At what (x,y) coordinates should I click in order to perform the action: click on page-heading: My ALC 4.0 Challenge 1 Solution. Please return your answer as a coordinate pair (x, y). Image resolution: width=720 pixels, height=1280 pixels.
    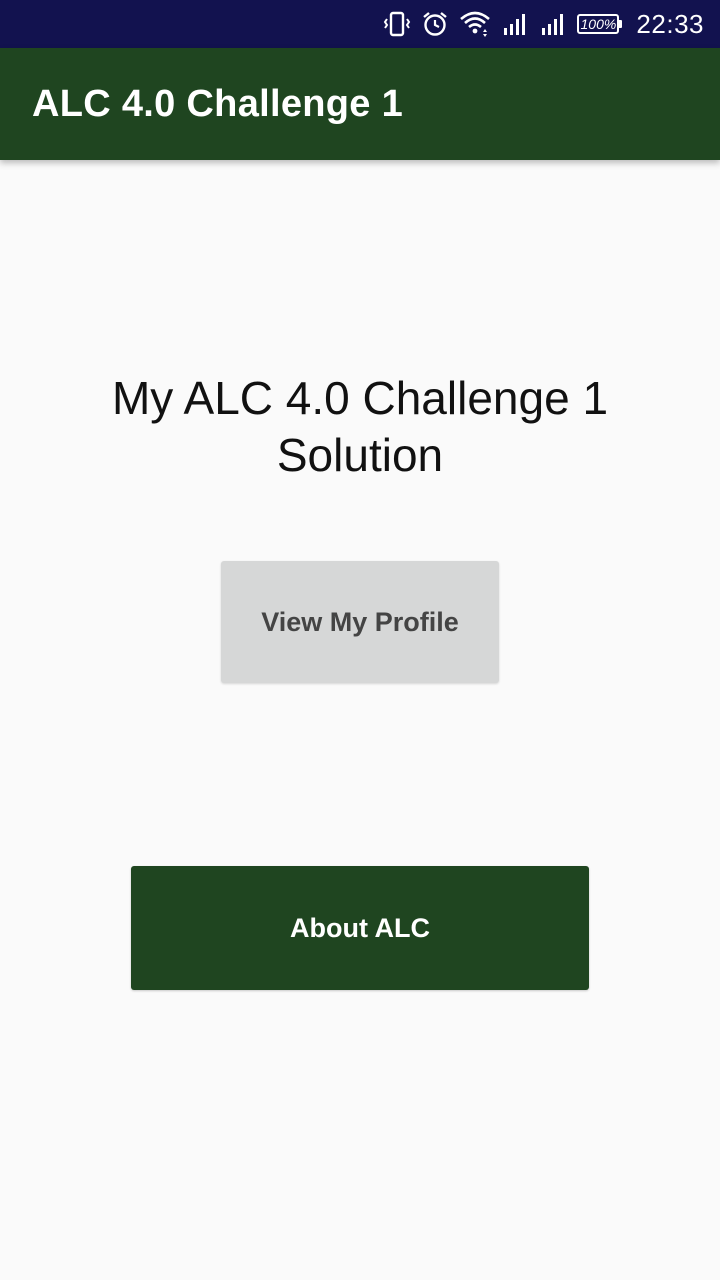
    Looking at the image, I should click on (360, 426).